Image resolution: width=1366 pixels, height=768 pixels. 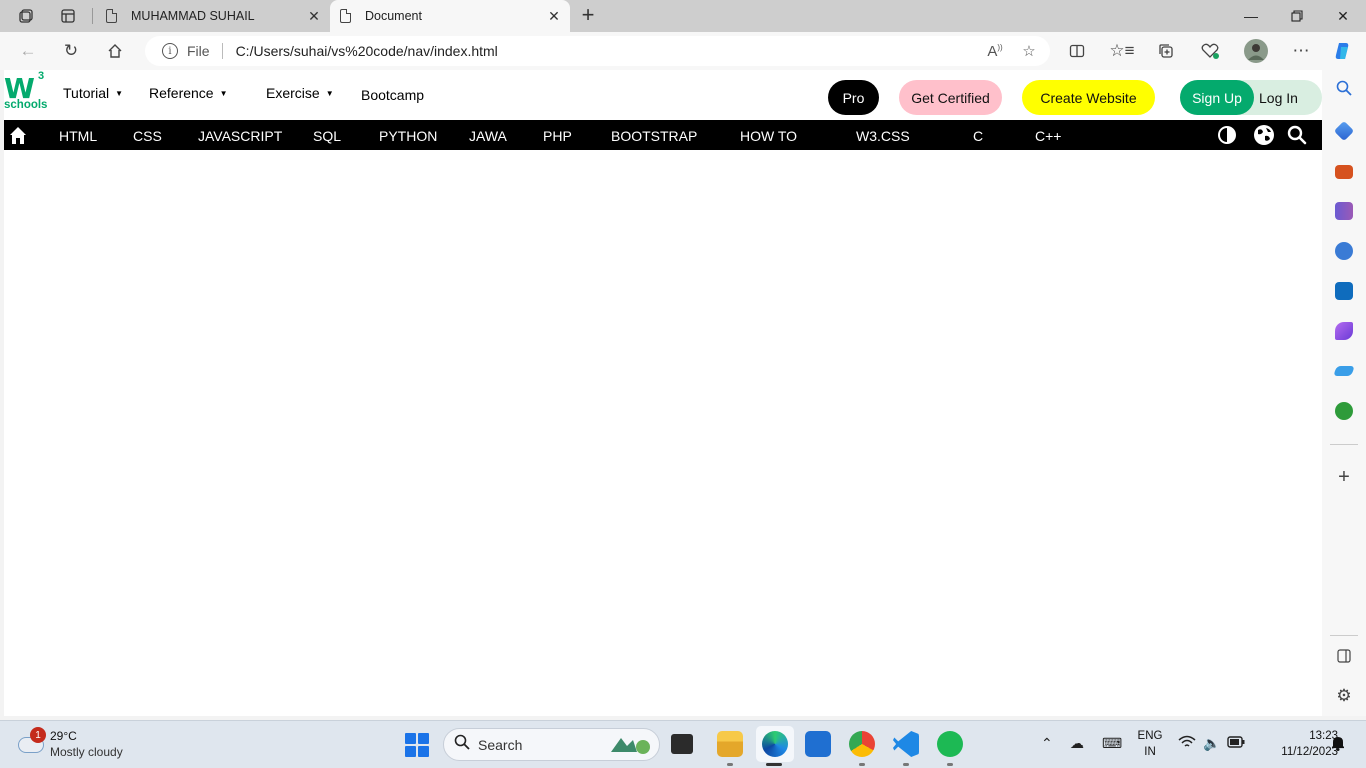 What do you see at coordinates (450, 16) in the screenshot?
I see `tab-document: Document ✕` at bounding box center [450, 16].